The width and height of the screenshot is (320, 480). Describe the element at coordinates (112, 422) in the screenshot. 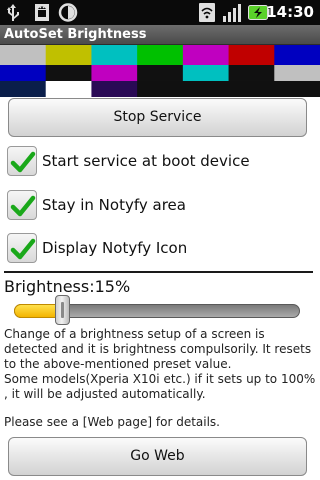

I see `web-page-note: Please see a [Web page] for details.` at that location.